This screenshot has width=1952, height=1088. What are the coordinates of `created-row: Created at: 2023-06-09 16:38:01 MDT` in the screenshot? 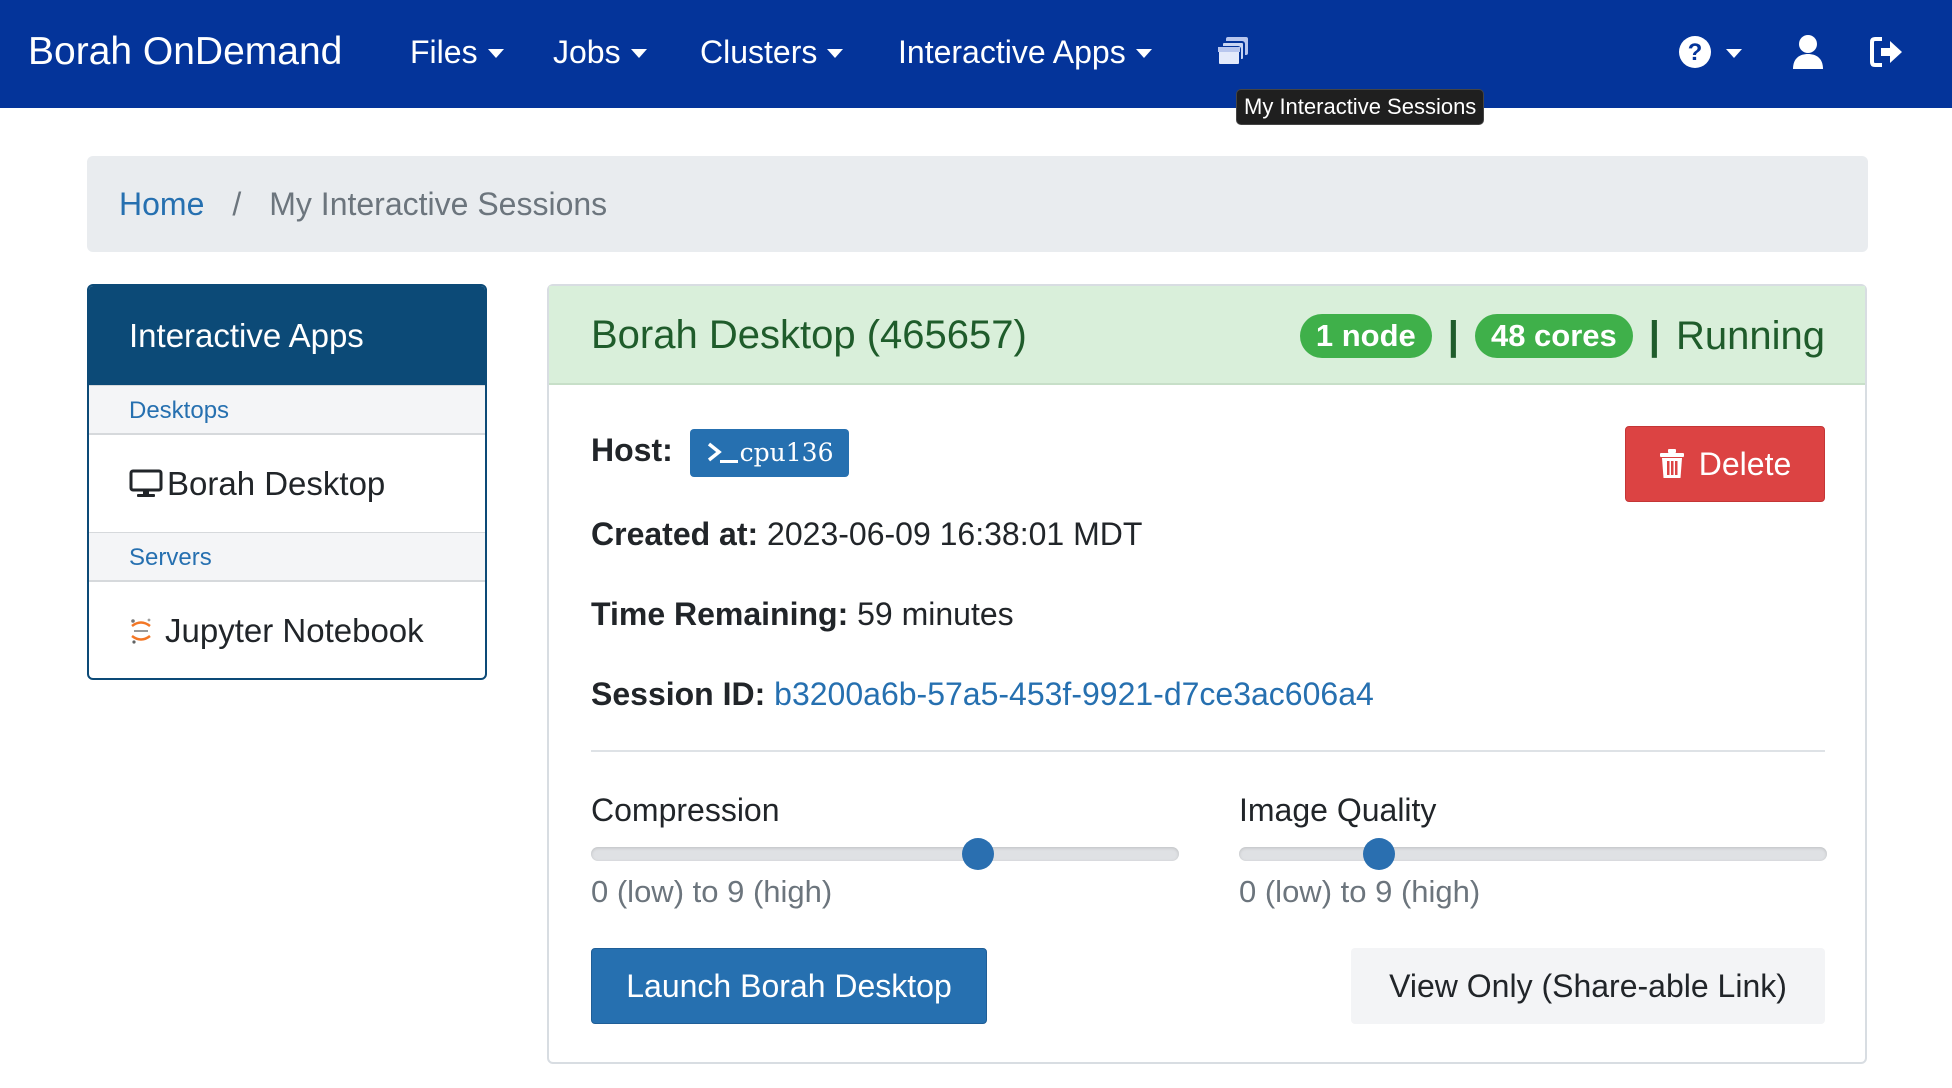 It's located at (866, 534).